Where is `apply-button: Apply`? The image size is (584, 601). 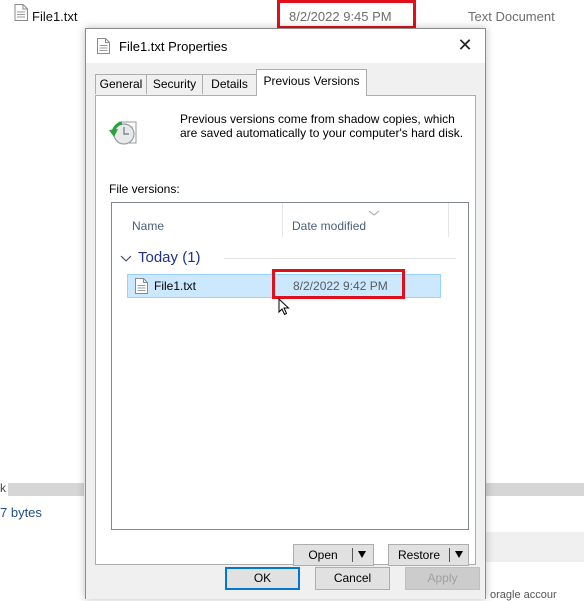 apply-button: Apply is located at coordinates (442, 578).